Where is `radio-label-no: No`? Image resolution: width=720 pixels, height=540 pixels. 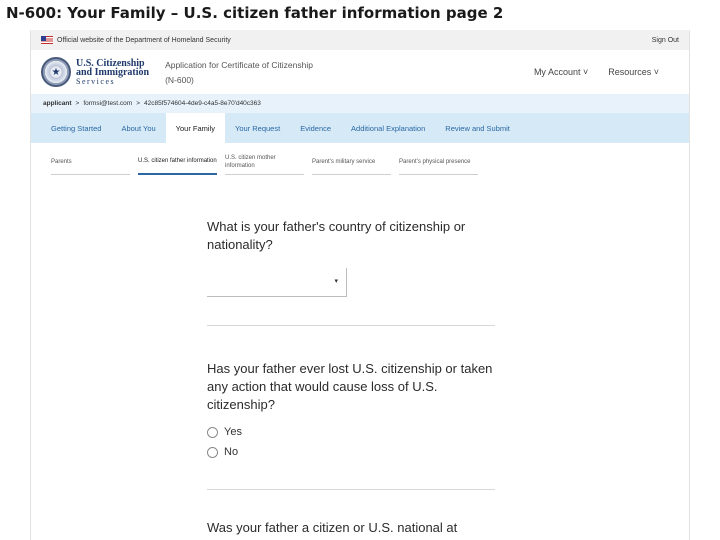
radio-label-no: No is located at coordinates (231, 452).